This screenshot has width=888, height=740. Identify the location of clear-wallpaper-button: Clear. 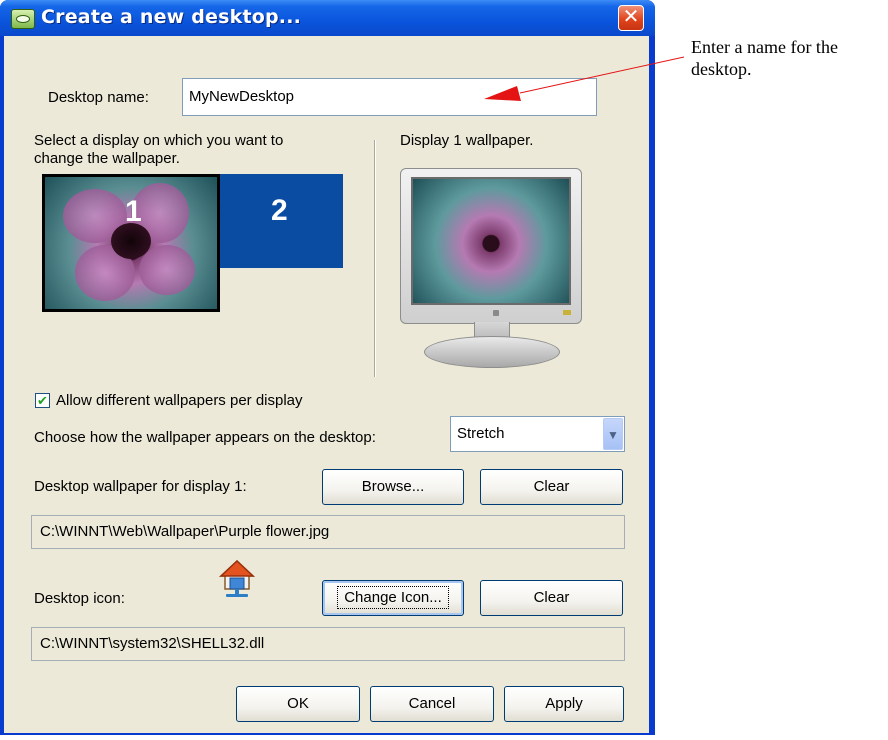
(551, 487).